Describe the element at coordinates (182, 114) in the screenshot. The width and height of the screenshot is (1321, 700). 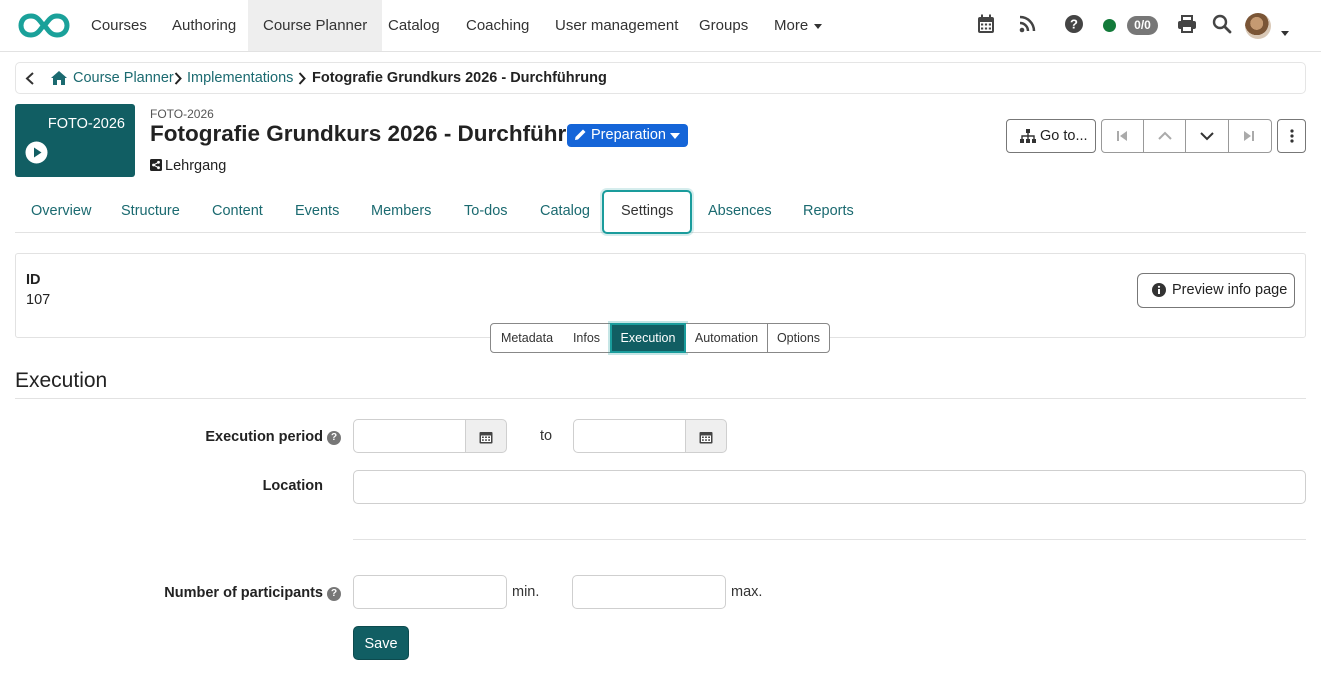
I see `course-external-ref: FOTO-2026` at that location.